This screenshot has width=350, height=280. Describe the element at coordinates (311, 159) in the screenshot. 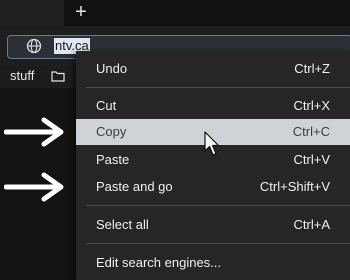

I see `menu-item-shortcut: Ctrl+V` at that location.